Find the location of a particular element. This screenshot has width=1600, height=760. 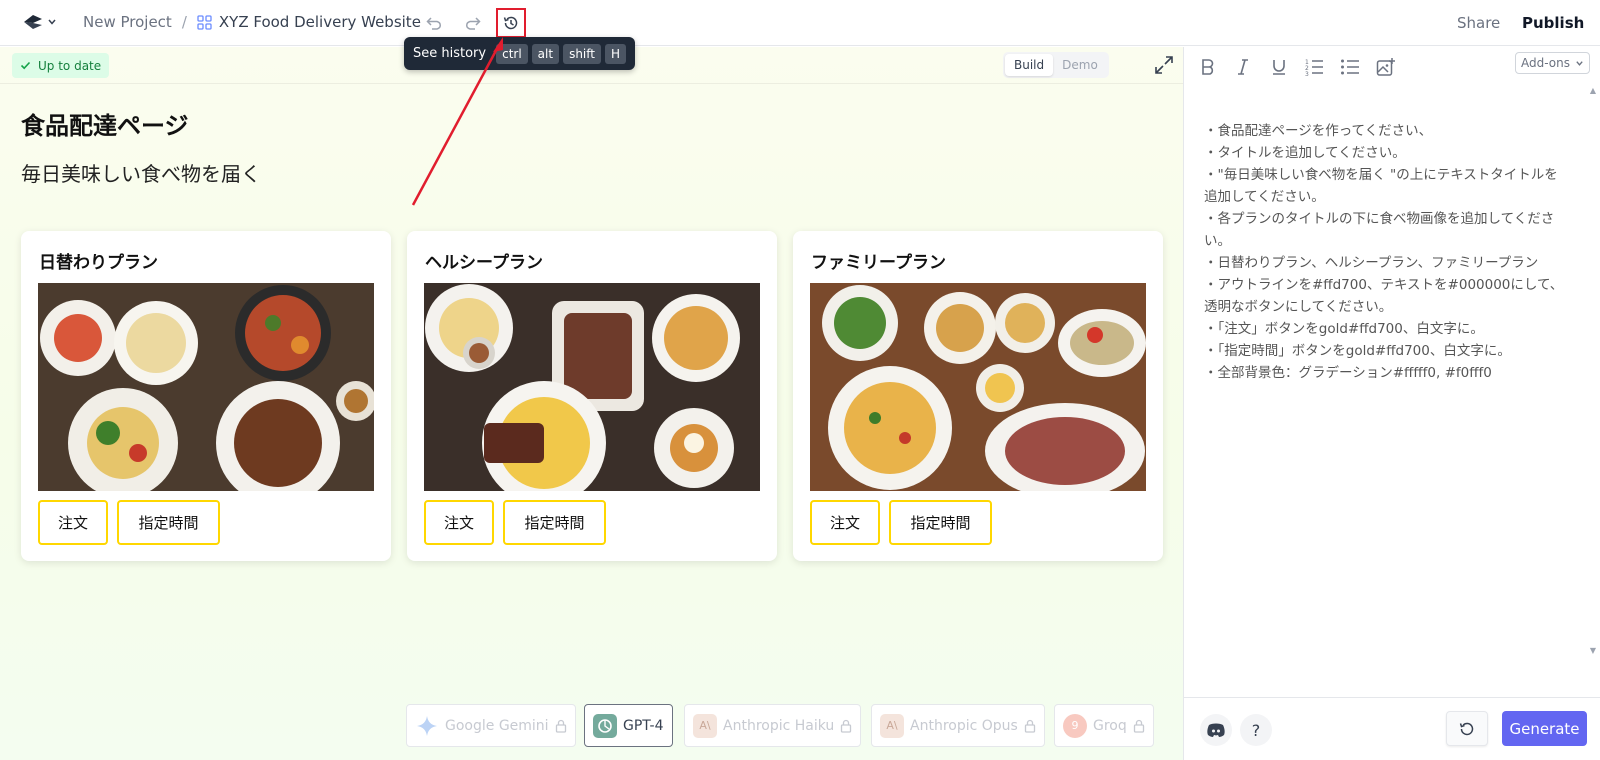

reset-button is located at coordinates (1467, 728).